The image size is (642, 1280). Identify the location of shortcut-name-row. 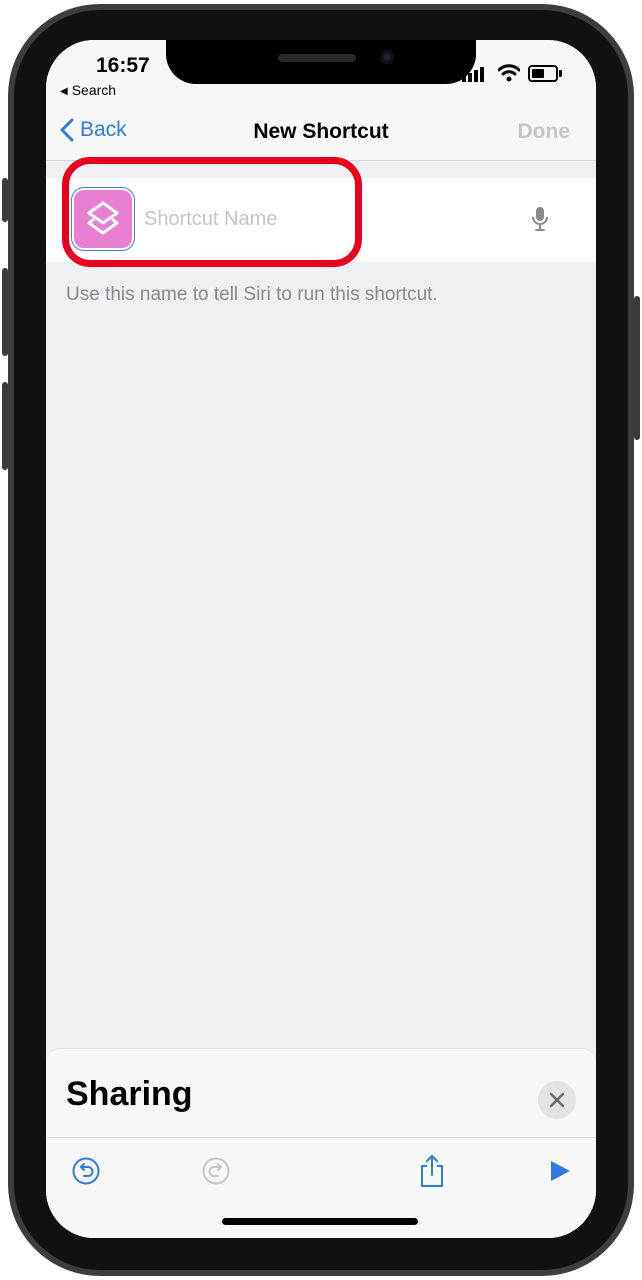
(321, 220).